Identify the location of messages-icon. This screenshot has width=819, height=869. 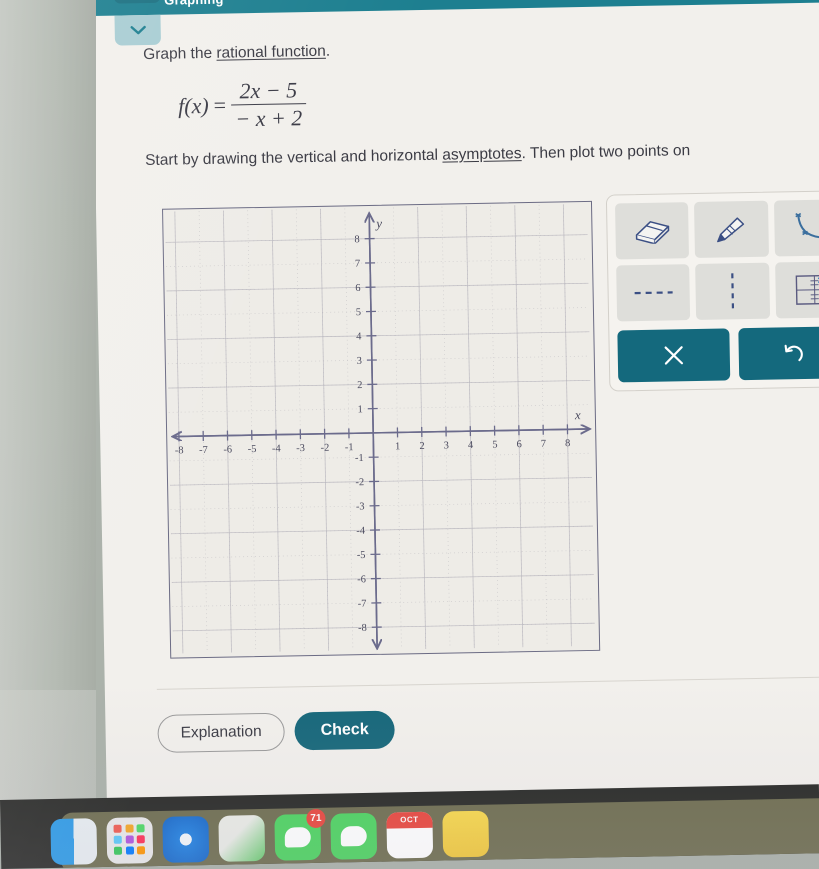
(354, 836).